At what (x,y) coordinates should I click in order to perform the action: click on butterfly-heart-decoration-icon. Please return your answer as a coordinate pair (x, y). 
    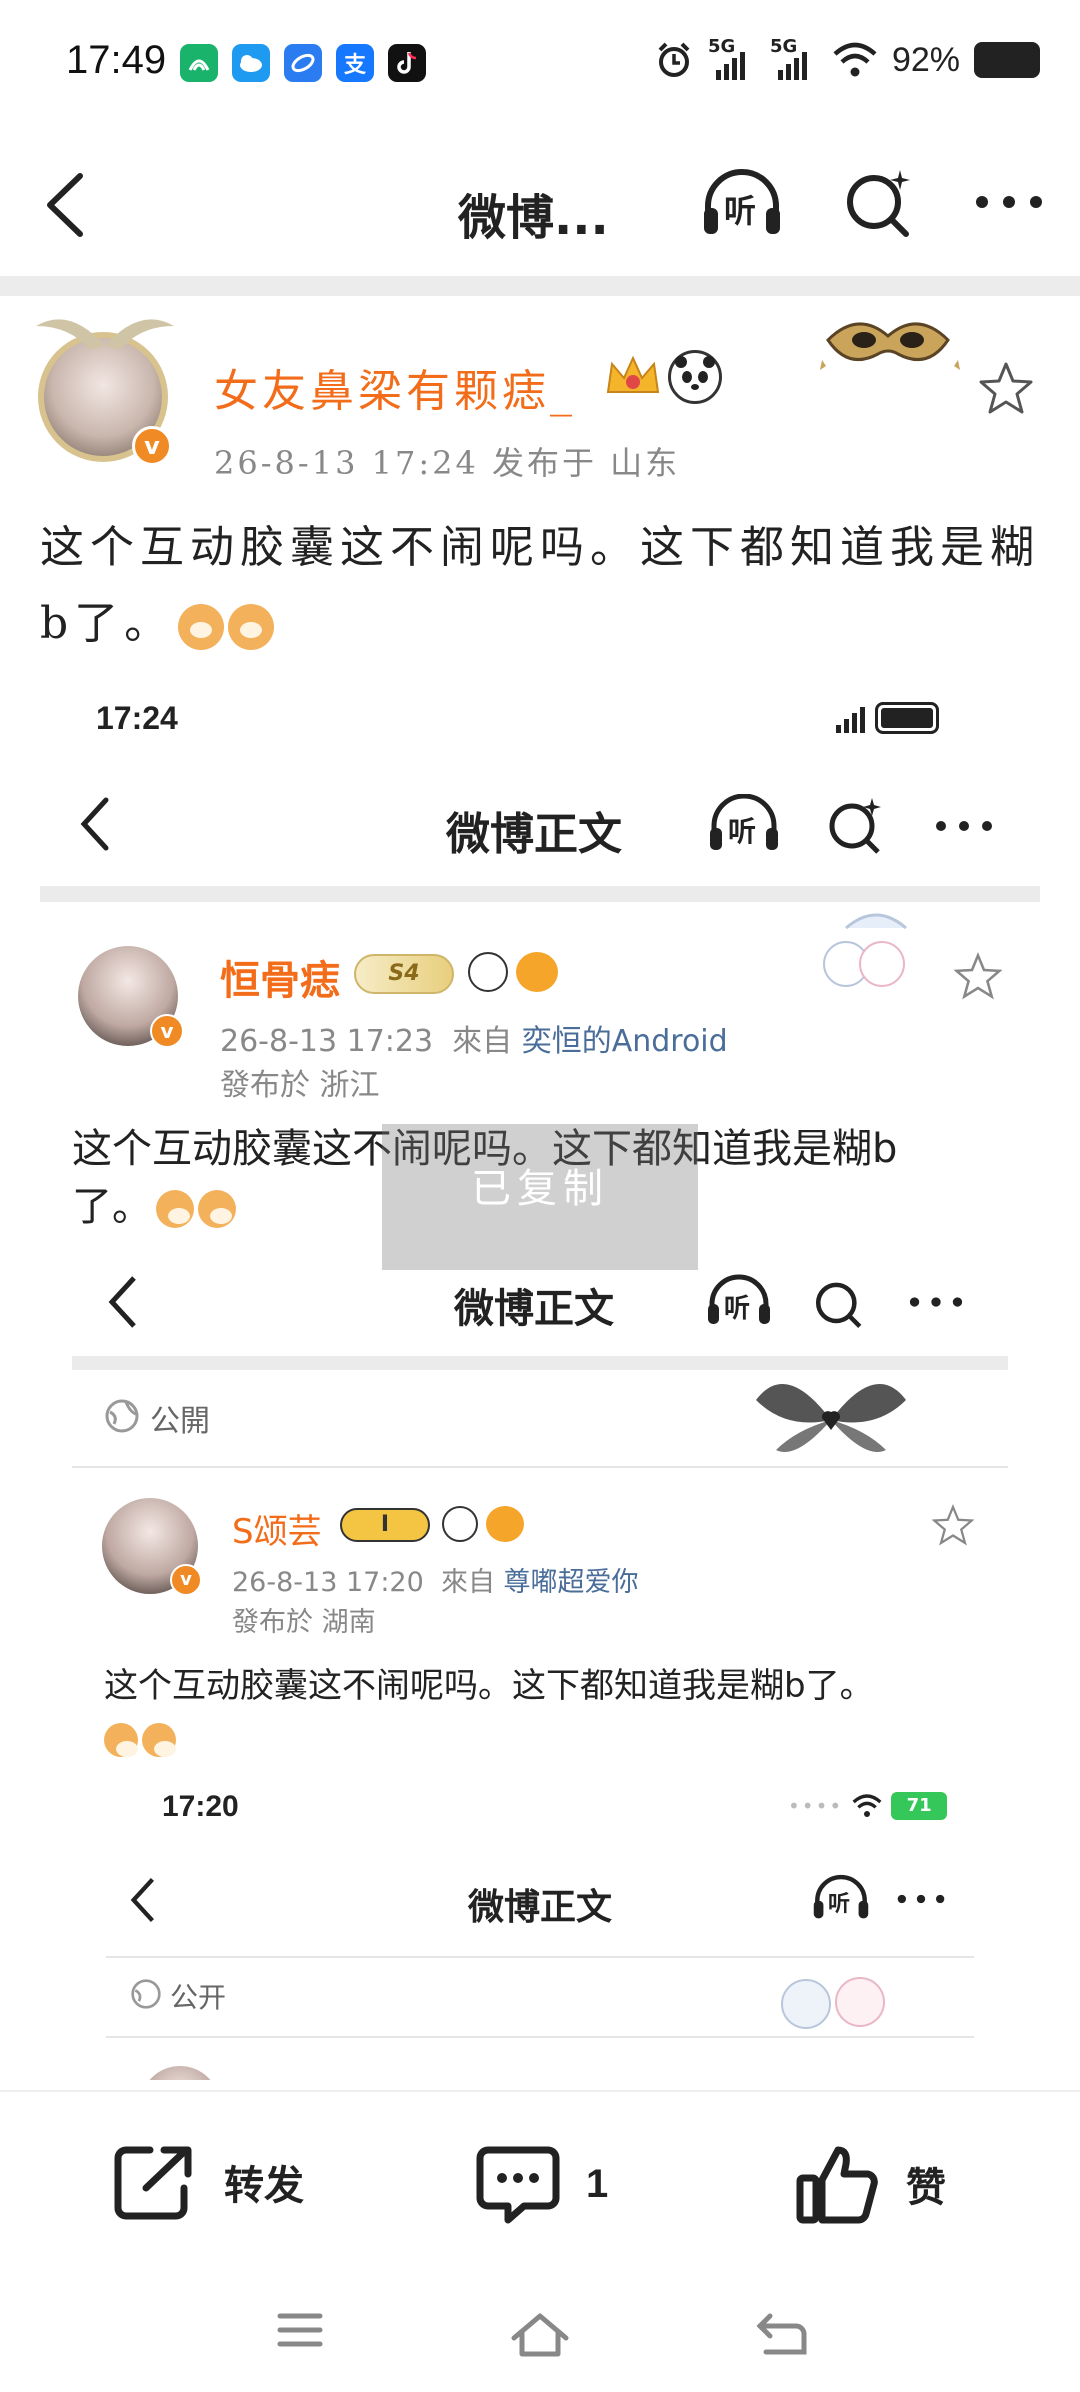
    Looking at the image, I should click on (831, 1418).